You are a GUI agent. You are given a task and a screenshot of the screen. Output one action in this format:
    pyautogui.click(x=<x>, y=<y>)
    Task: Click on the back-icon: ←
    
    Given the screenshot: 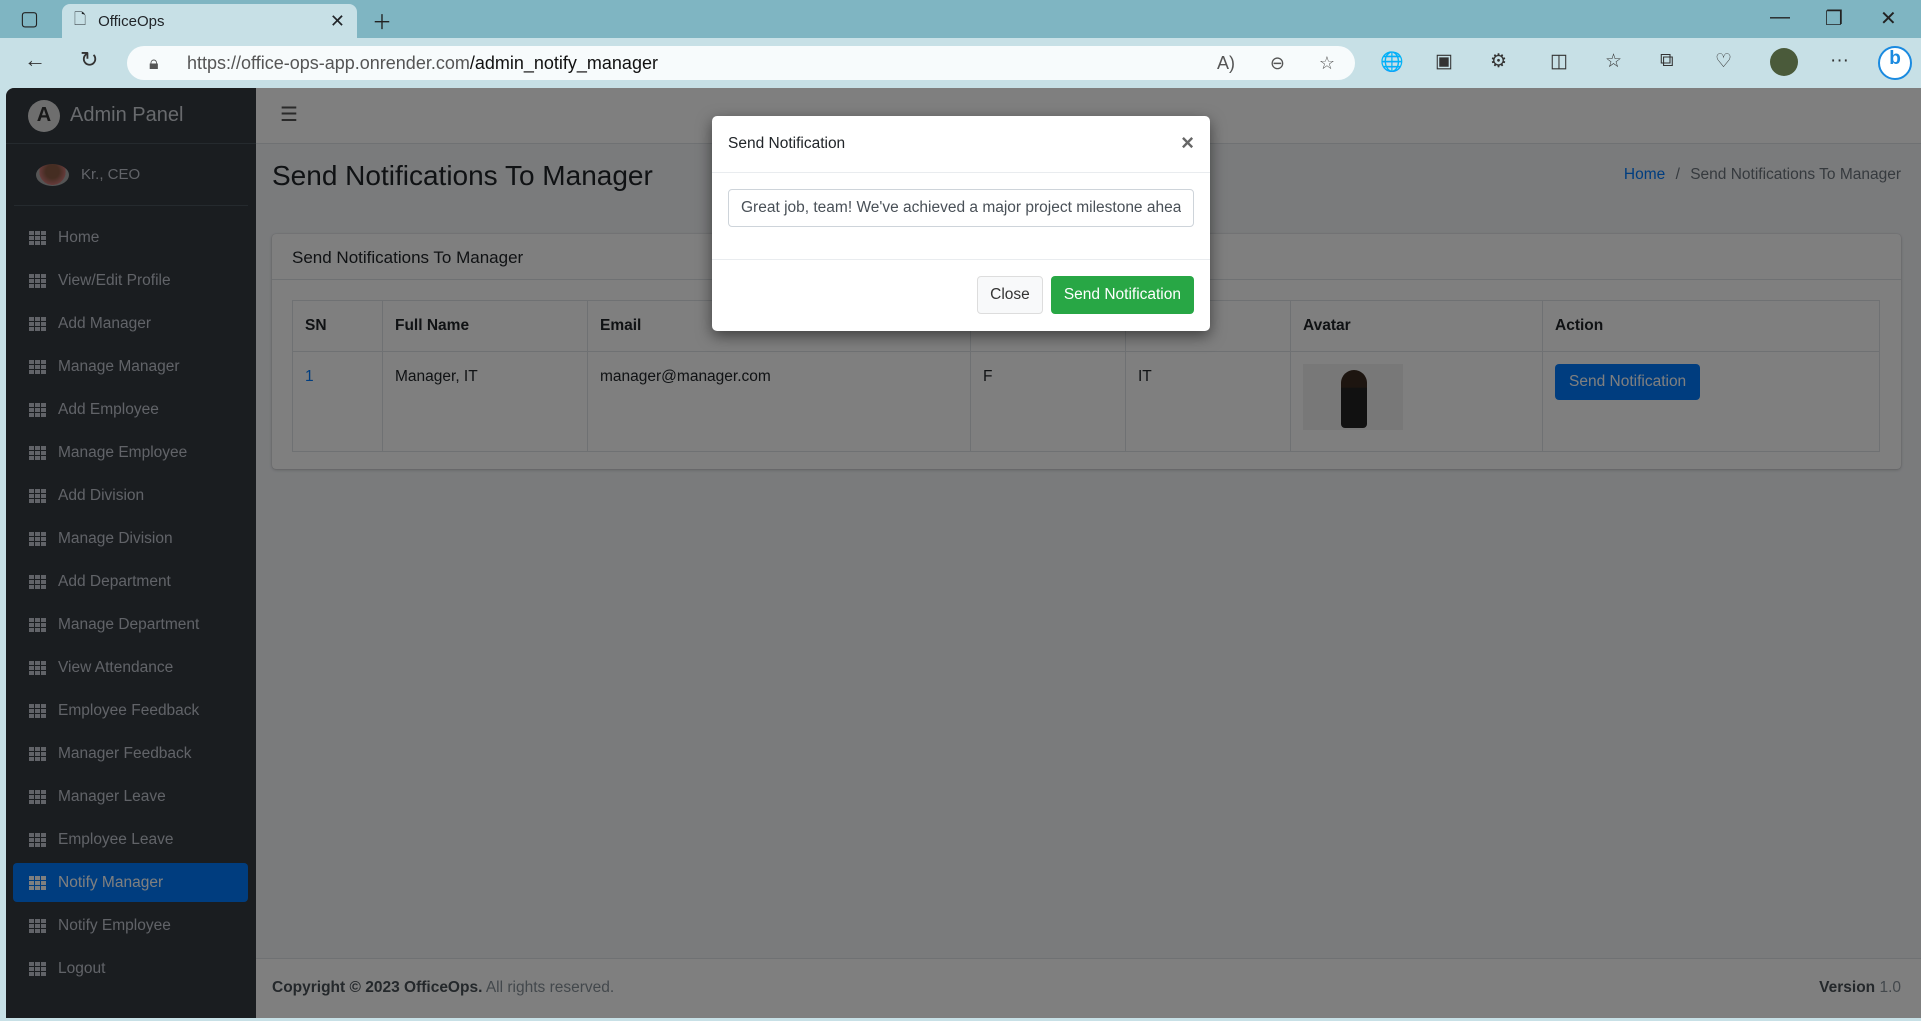 What is the action you would take?
    pyautogui.click(x=35, y=60)
    